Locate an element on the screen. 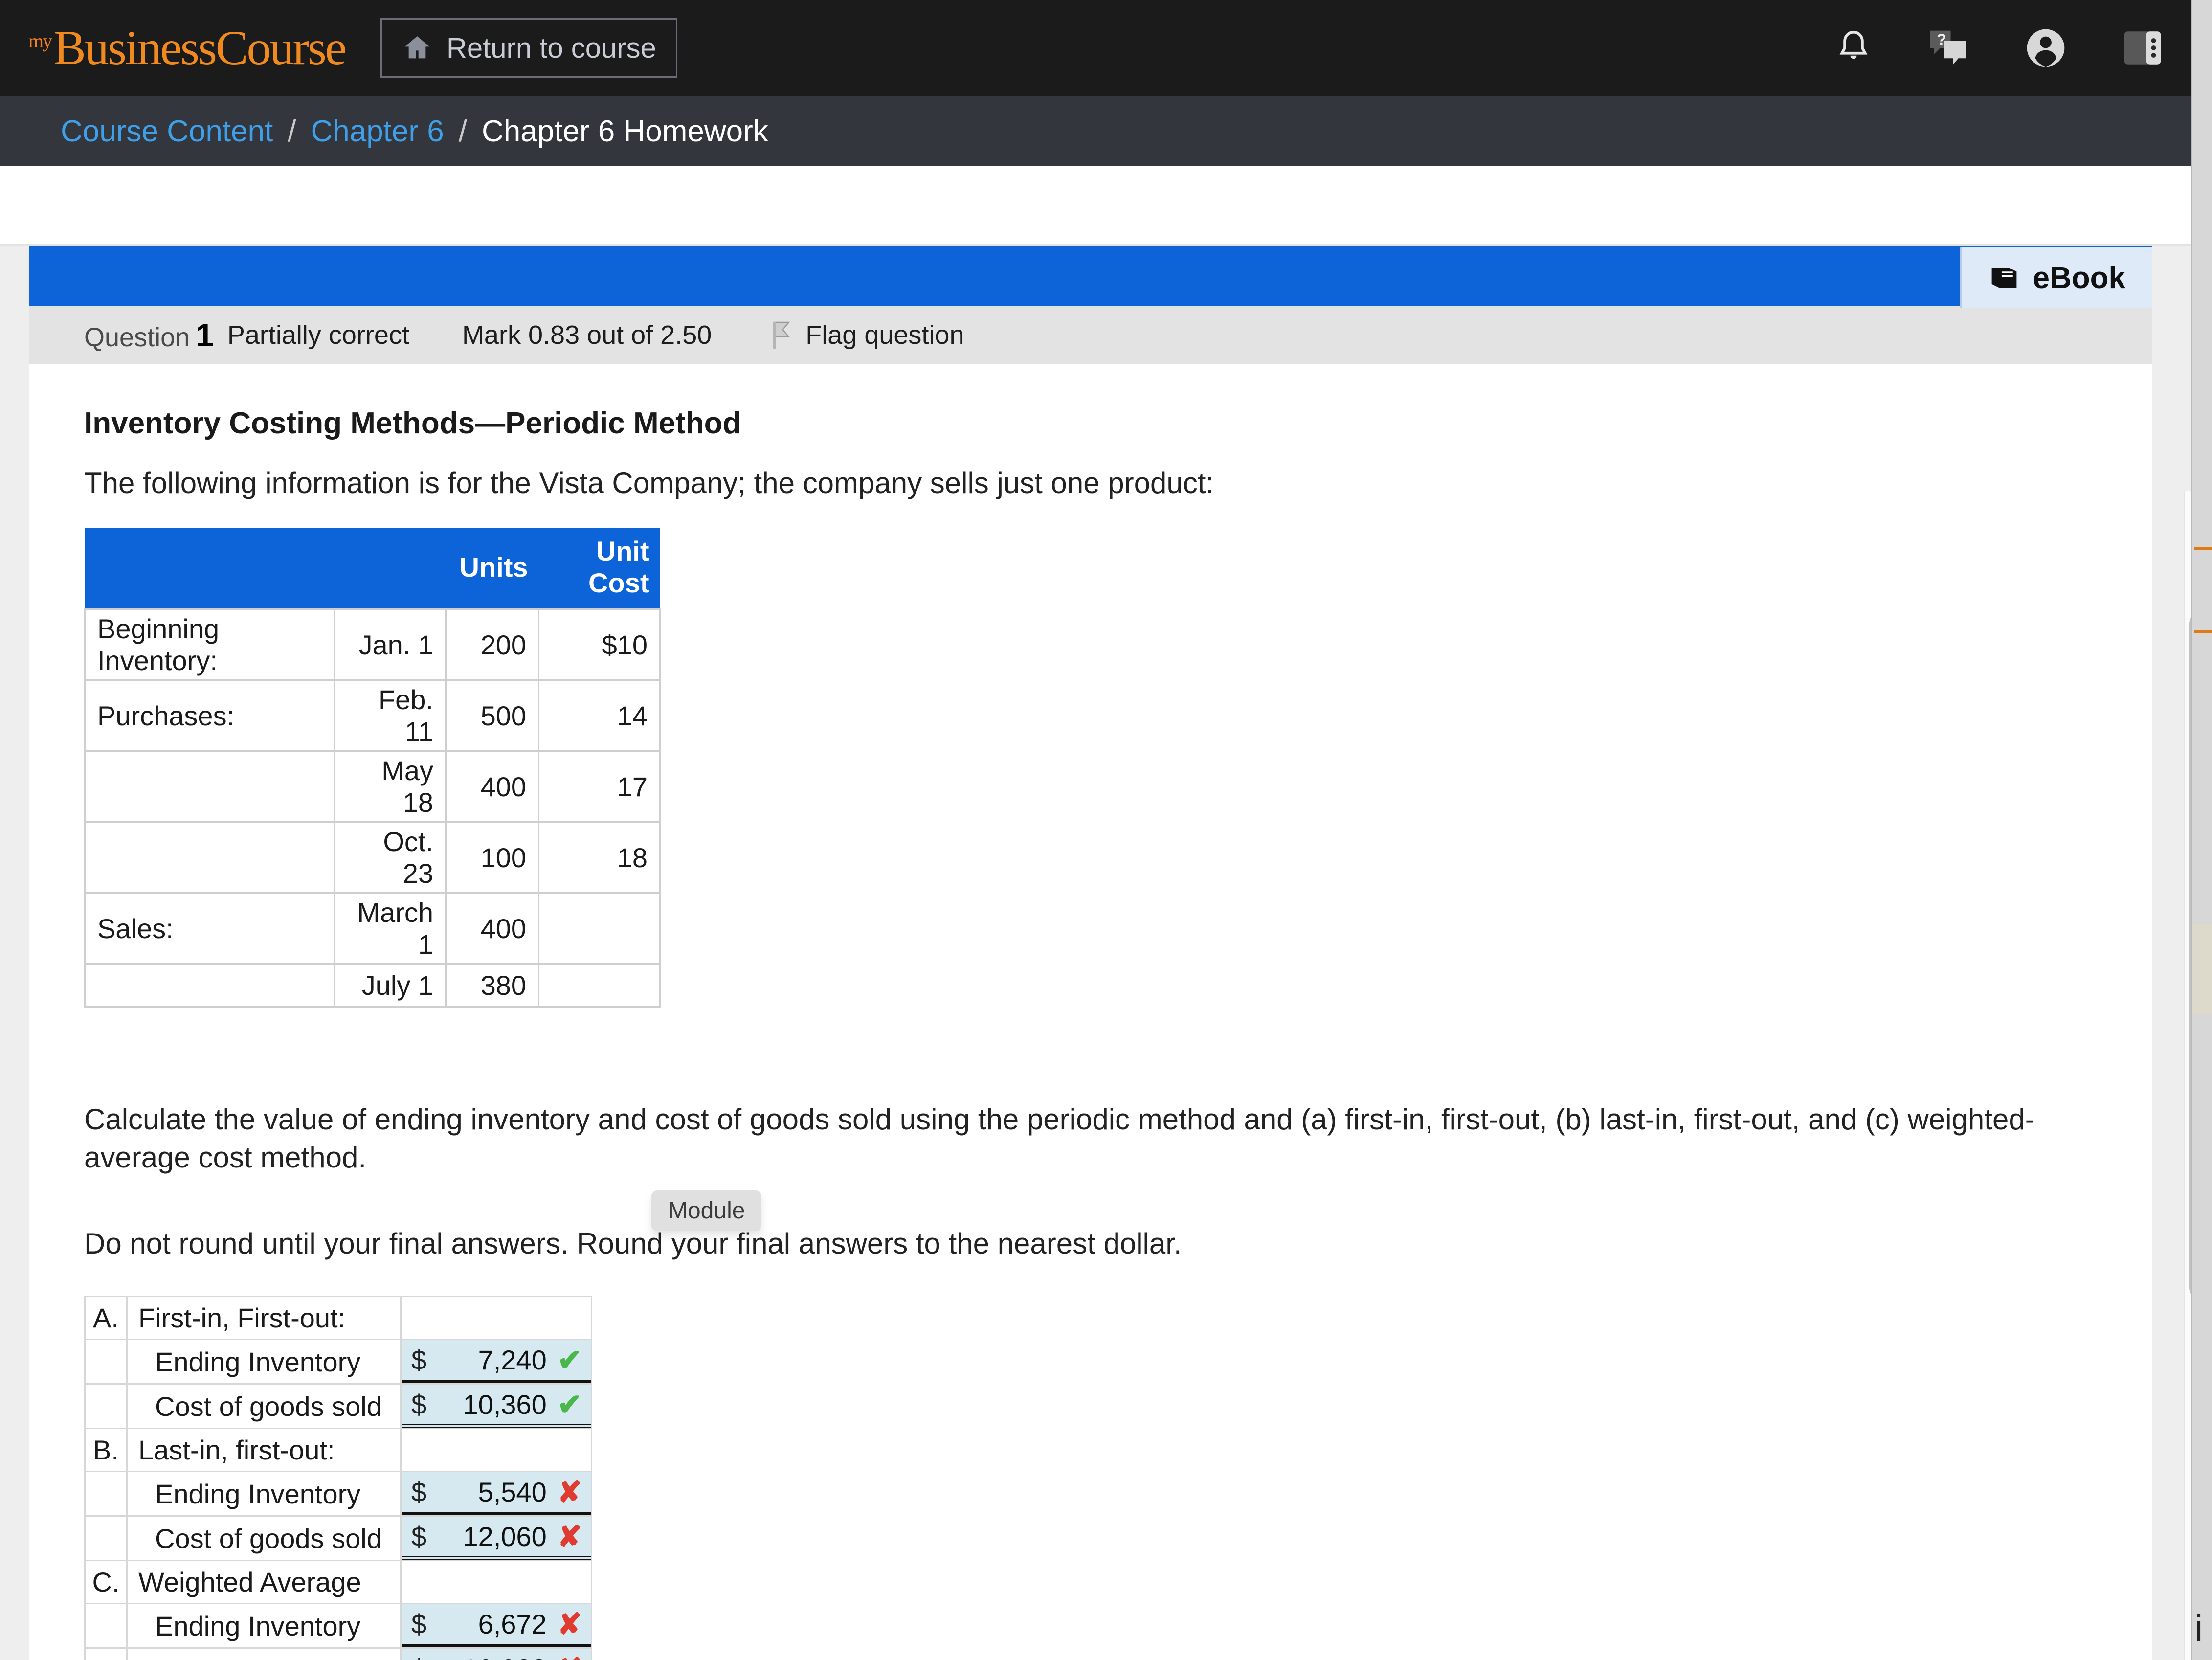 The image size is (2212, 1660). fifo-ending-inventory-input: $ 7,240 ✔ is located at coordinates (496, 1361).